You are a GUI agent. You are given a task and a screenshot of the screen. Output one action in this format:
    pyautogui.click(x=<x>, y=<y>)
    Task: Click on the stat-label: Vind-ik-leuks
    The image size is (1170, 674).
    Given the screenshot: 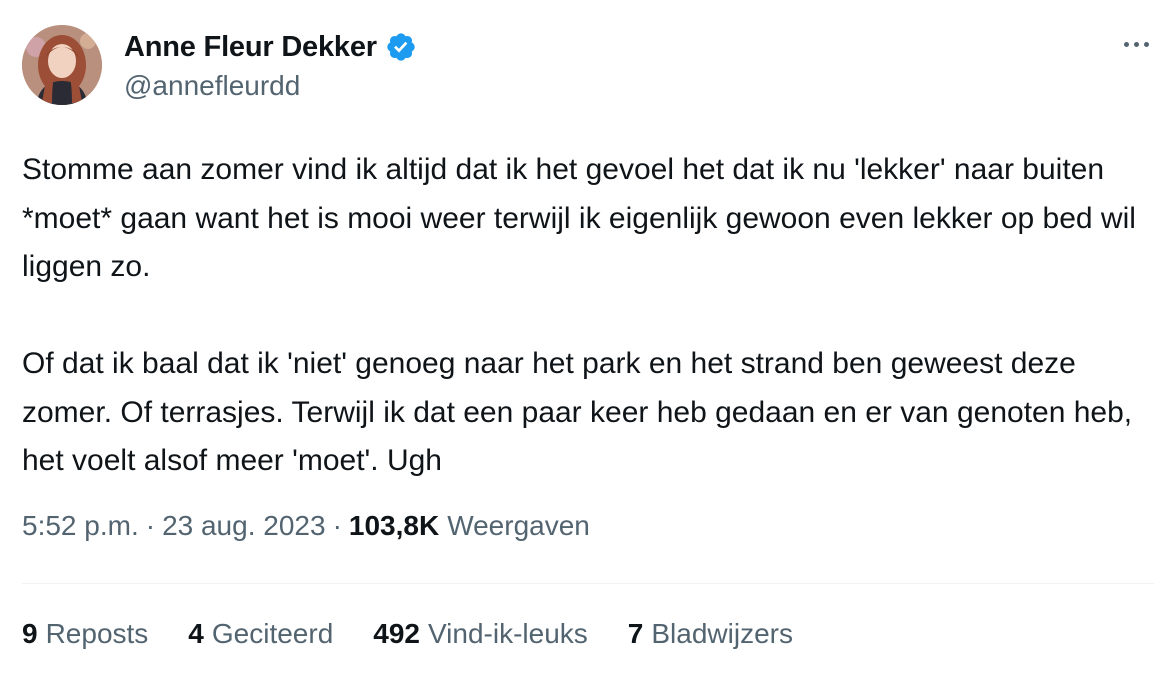 What is the action you would take?
    pyautogui.click(x=508, y=633)
    